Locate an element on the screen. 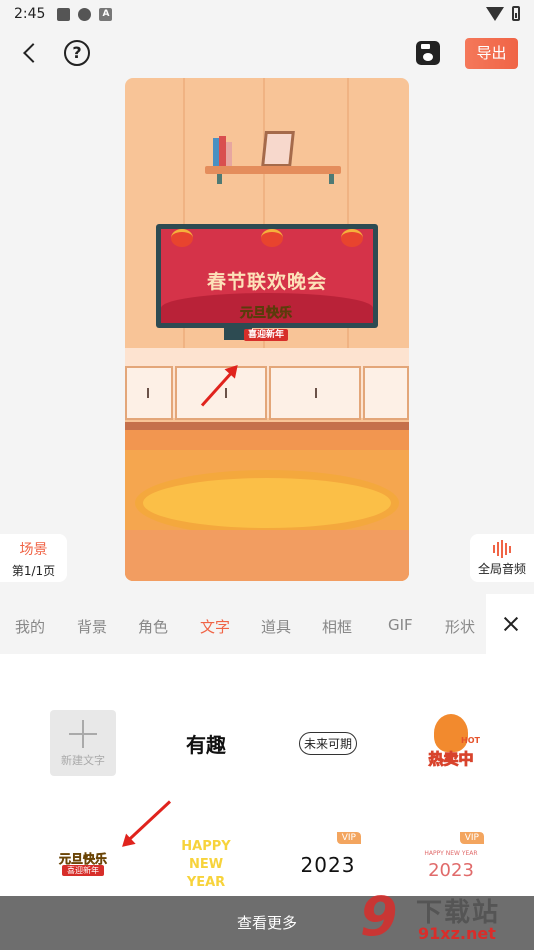  tab-props: 道具 is located at coordinates (276, 626).